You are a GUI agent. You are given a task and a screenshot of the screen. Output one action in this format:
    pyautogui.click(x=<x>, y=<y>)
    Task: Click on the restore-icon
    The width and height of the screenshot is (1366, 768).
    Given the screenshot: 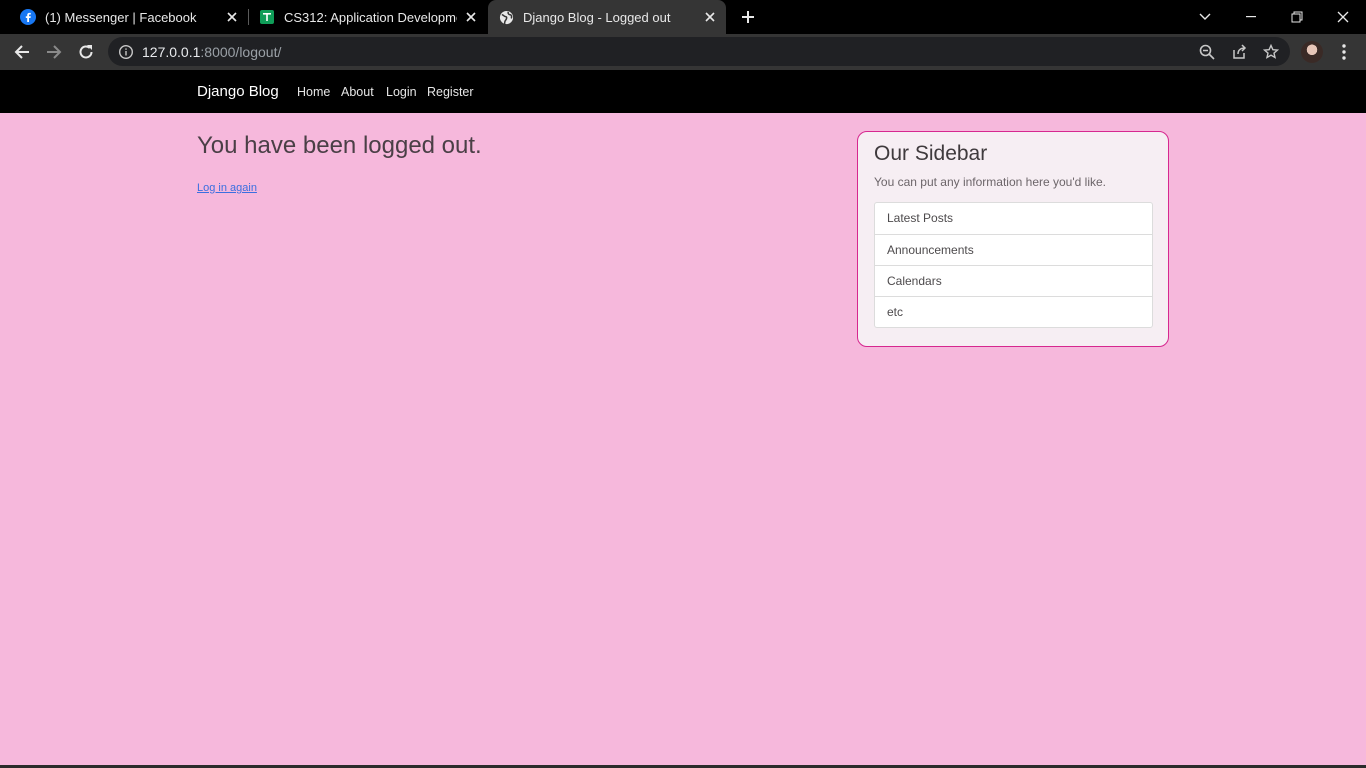 What is the action you would take?
    pyautogui.click(x=1297, y=17)
    